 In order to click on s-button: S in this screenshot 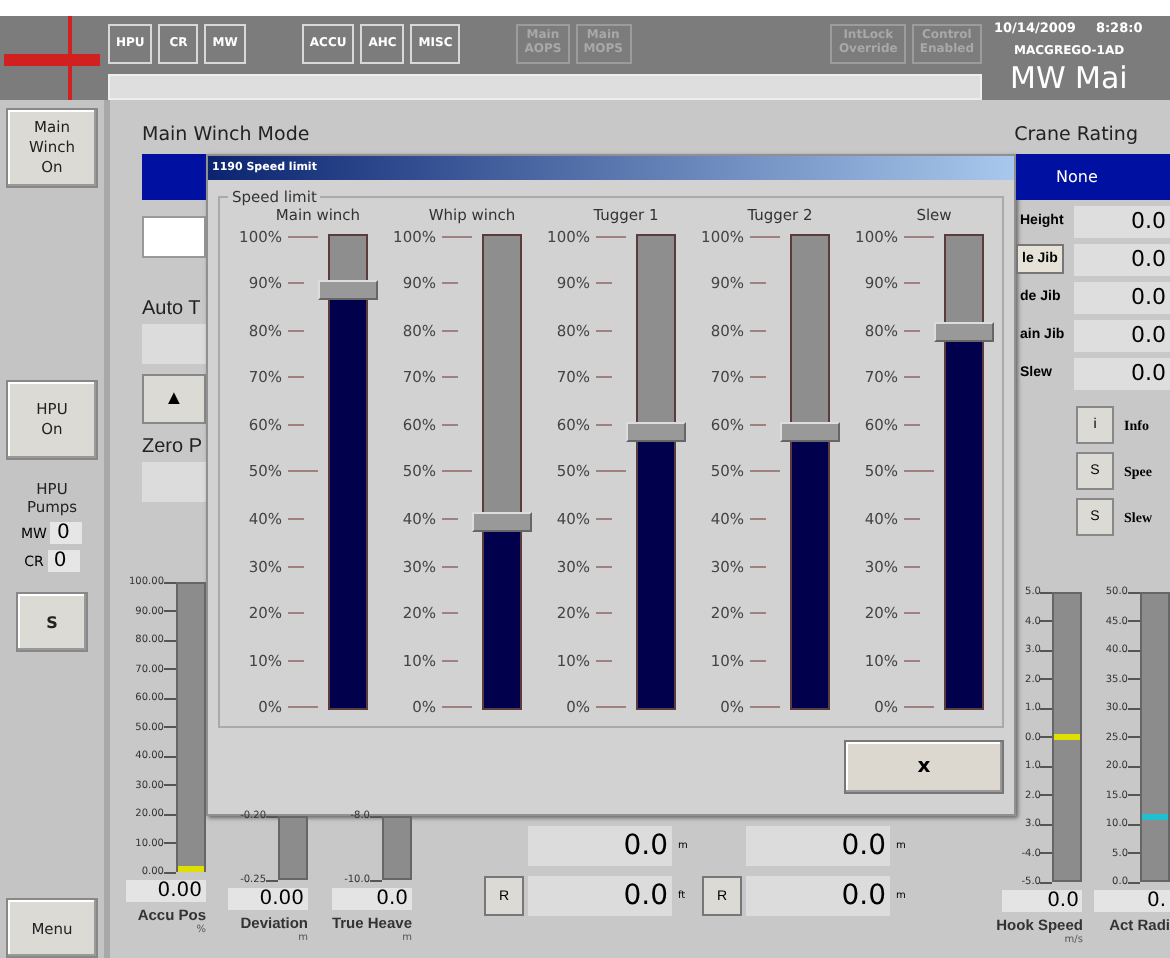, I will do `click(52, 622)`.